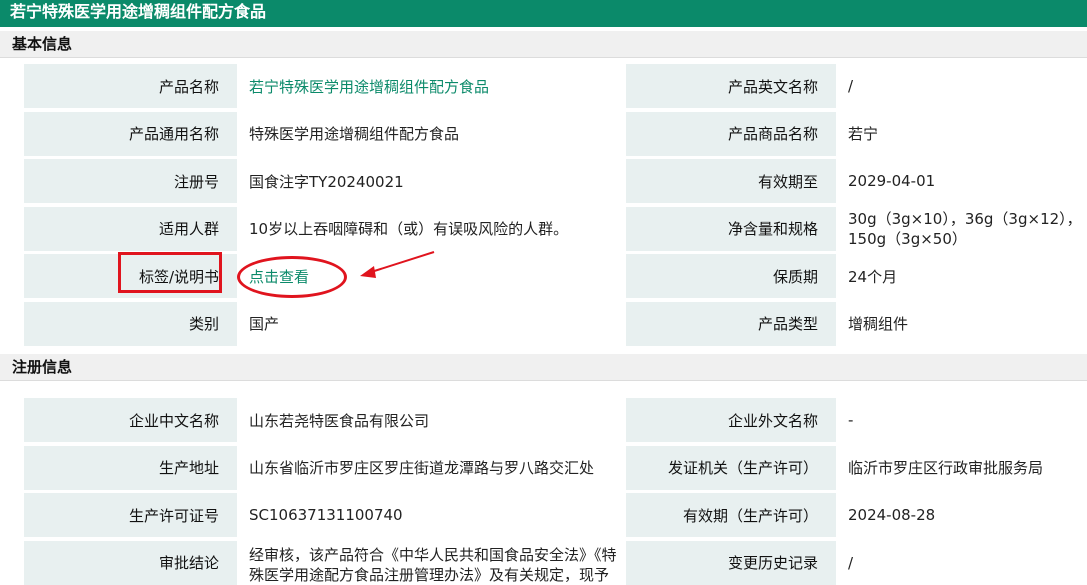 Image resolution: width=1087 pixels, height=585 pixels. Describe the element at coordinates (430, 420) in the screenshot. I see `company-cn-value: 山东若尧特医食品有限公司` at that location.